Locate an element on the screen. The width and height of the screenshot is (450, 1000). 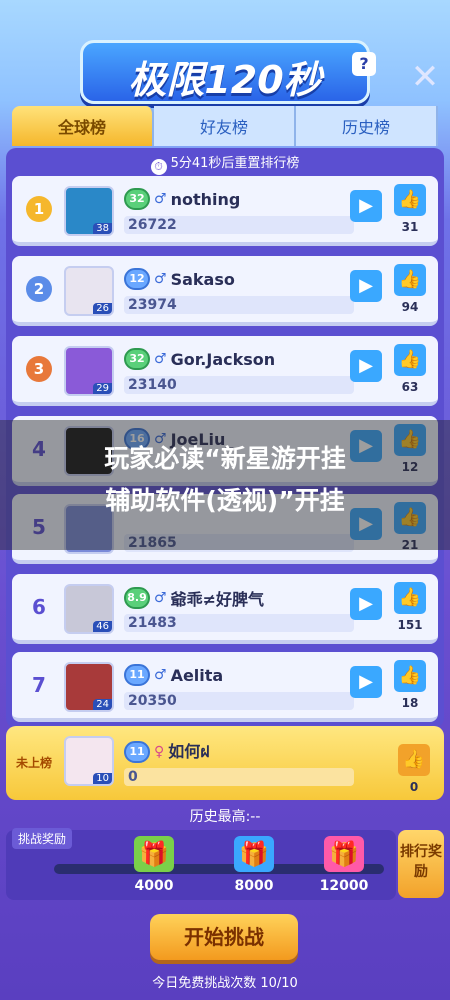
rank-badge: 12 is located at coordinates (137, 279).